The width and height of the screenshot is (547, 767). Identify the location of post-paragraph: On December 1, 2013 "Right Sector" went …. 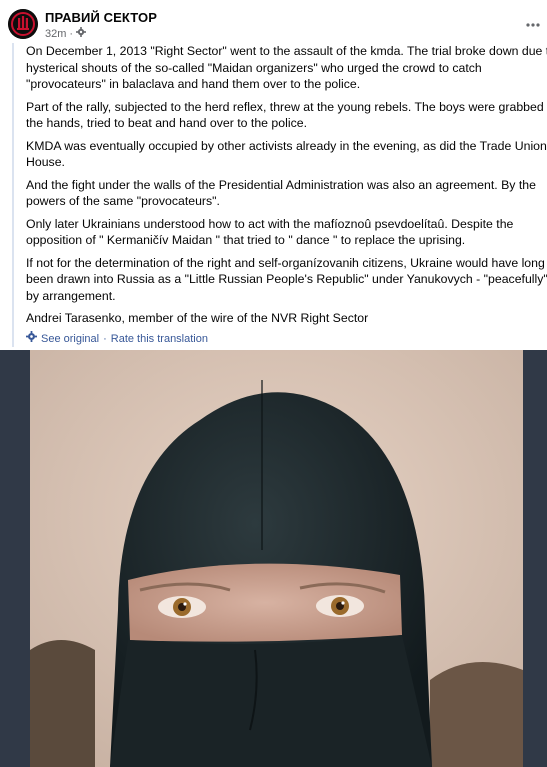
(286, 67).